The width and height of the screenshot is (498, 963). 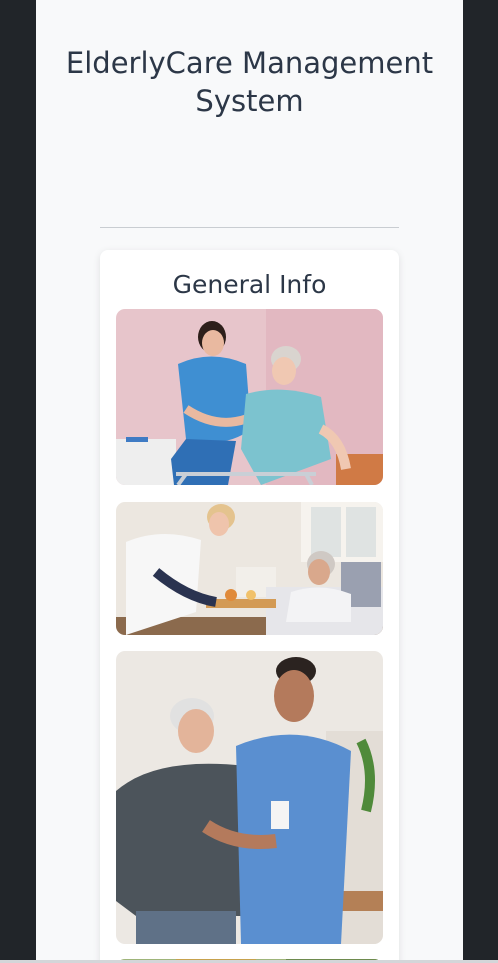 What do you see at coordinates (249, 284) in the screenshot?
I see `card-title: General Info` at bounding box center [249, 284].